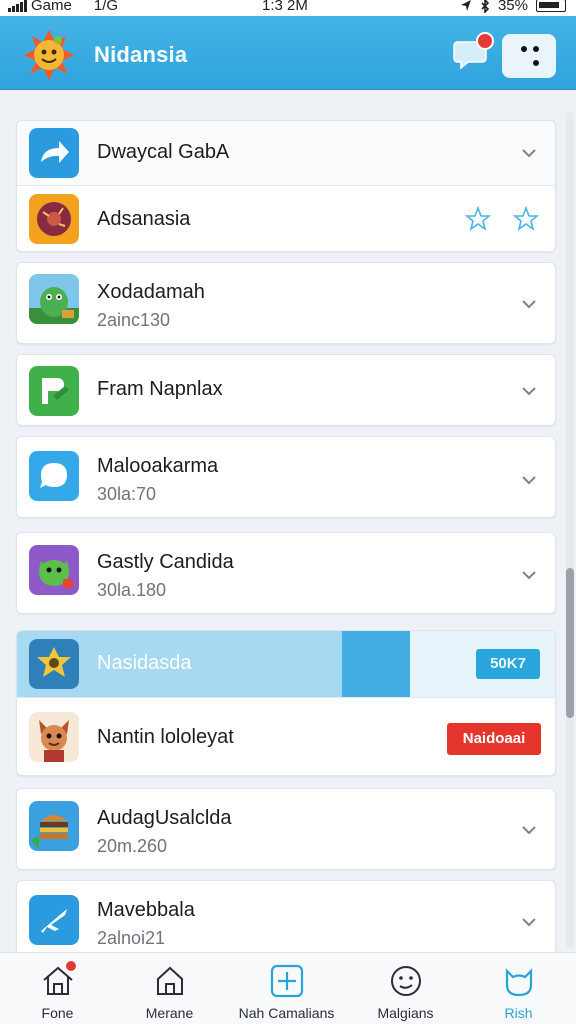 Image resolution: width=576 pixels, height=1024 pixels. What do you see at coordinates (285, 7) in the screenshot?
I see `status-time: 1:3 2M` at bounding box center [285, 7].